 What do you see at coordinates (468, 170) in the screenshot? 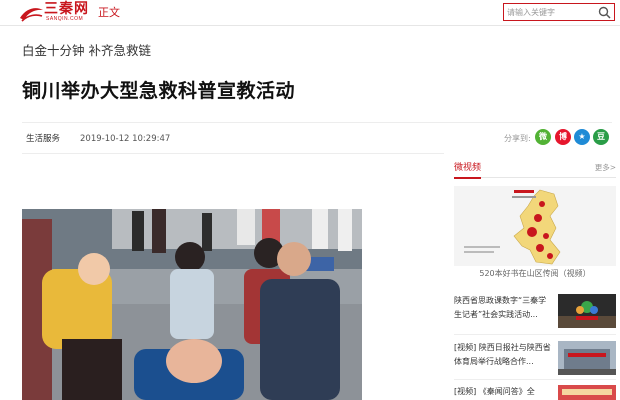
I see `sidebar-section-title: 微视频` at bounding box center [468, 170].